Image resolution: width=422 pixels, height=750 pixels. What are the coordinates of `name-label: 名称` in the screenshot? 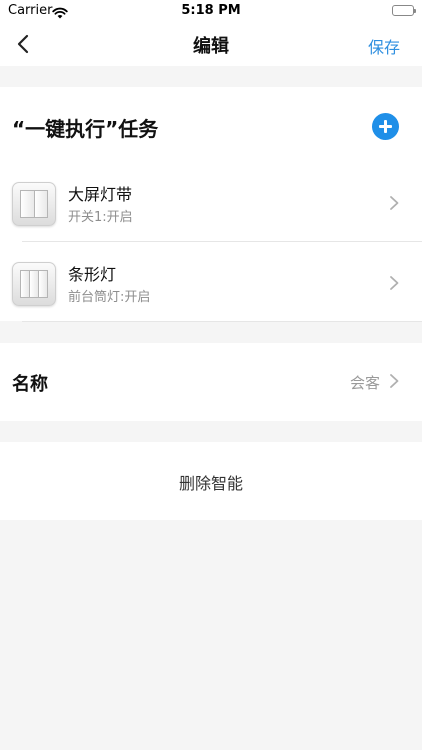 It's located at (30, 384).